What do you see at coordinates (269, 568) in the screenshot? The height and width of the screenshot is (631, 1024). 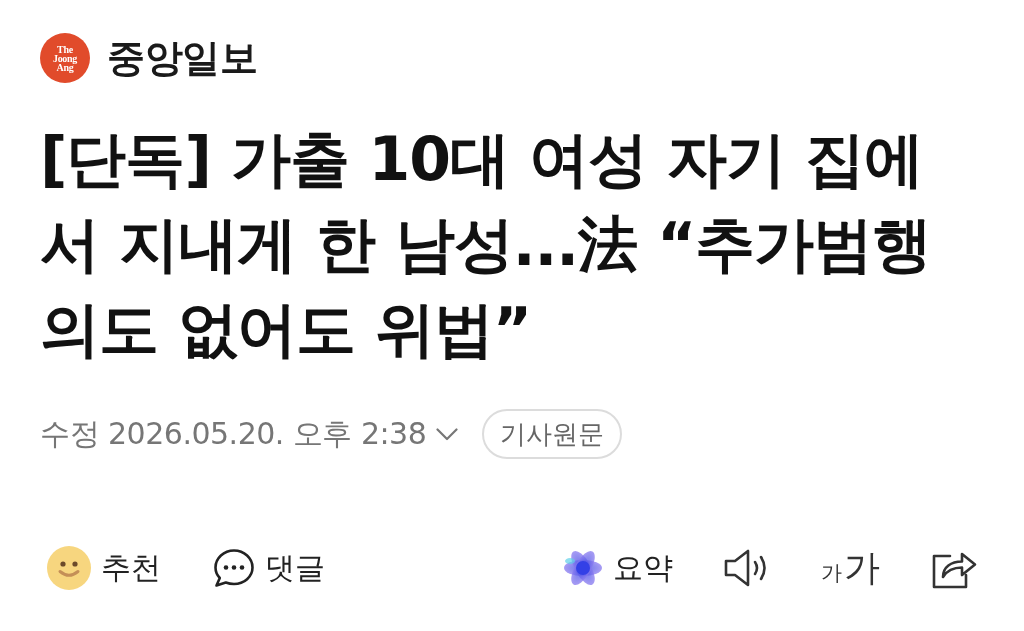 I see `comment-button: 댓글` at bounding box center [269, 568].